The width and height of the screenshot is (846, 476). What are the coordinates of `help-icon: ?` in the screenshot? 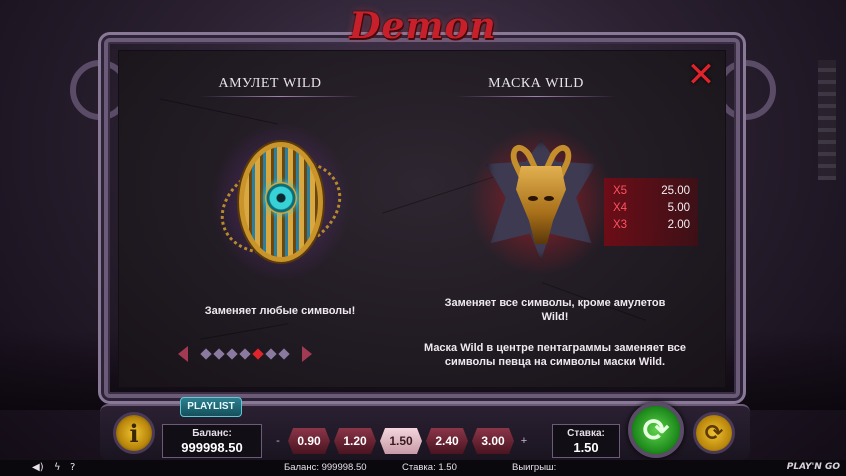 It's located at (72, 467).